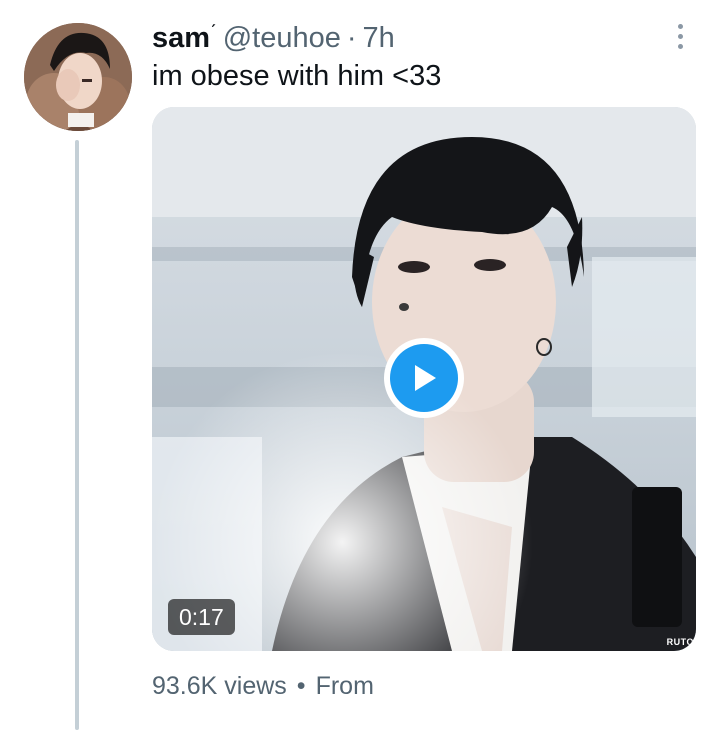  Describe the element at coordinates (297, 76) in the screenshot. I see `tweet-text: im obese with him <33` at that location.